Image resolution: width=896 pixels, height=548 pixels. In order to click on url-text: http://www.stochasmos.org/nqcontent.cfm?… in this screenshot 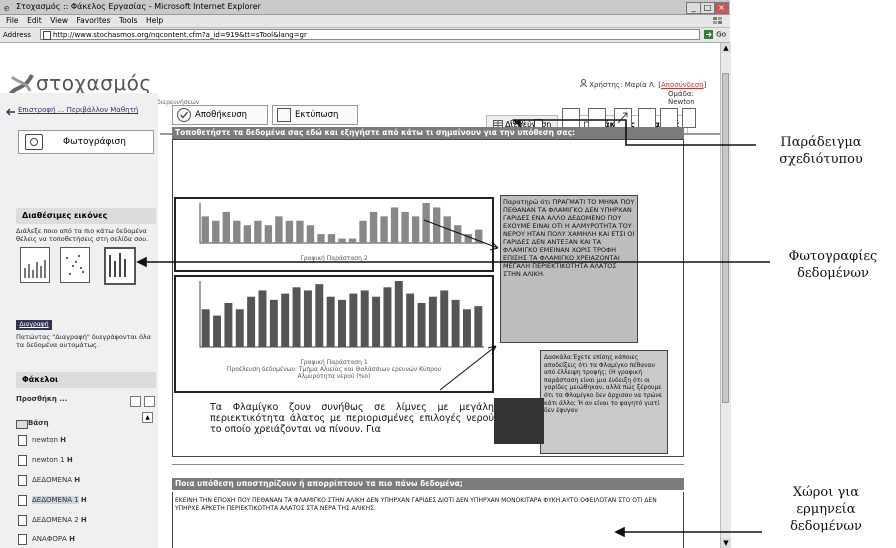, I will do `click(180, 35)`.